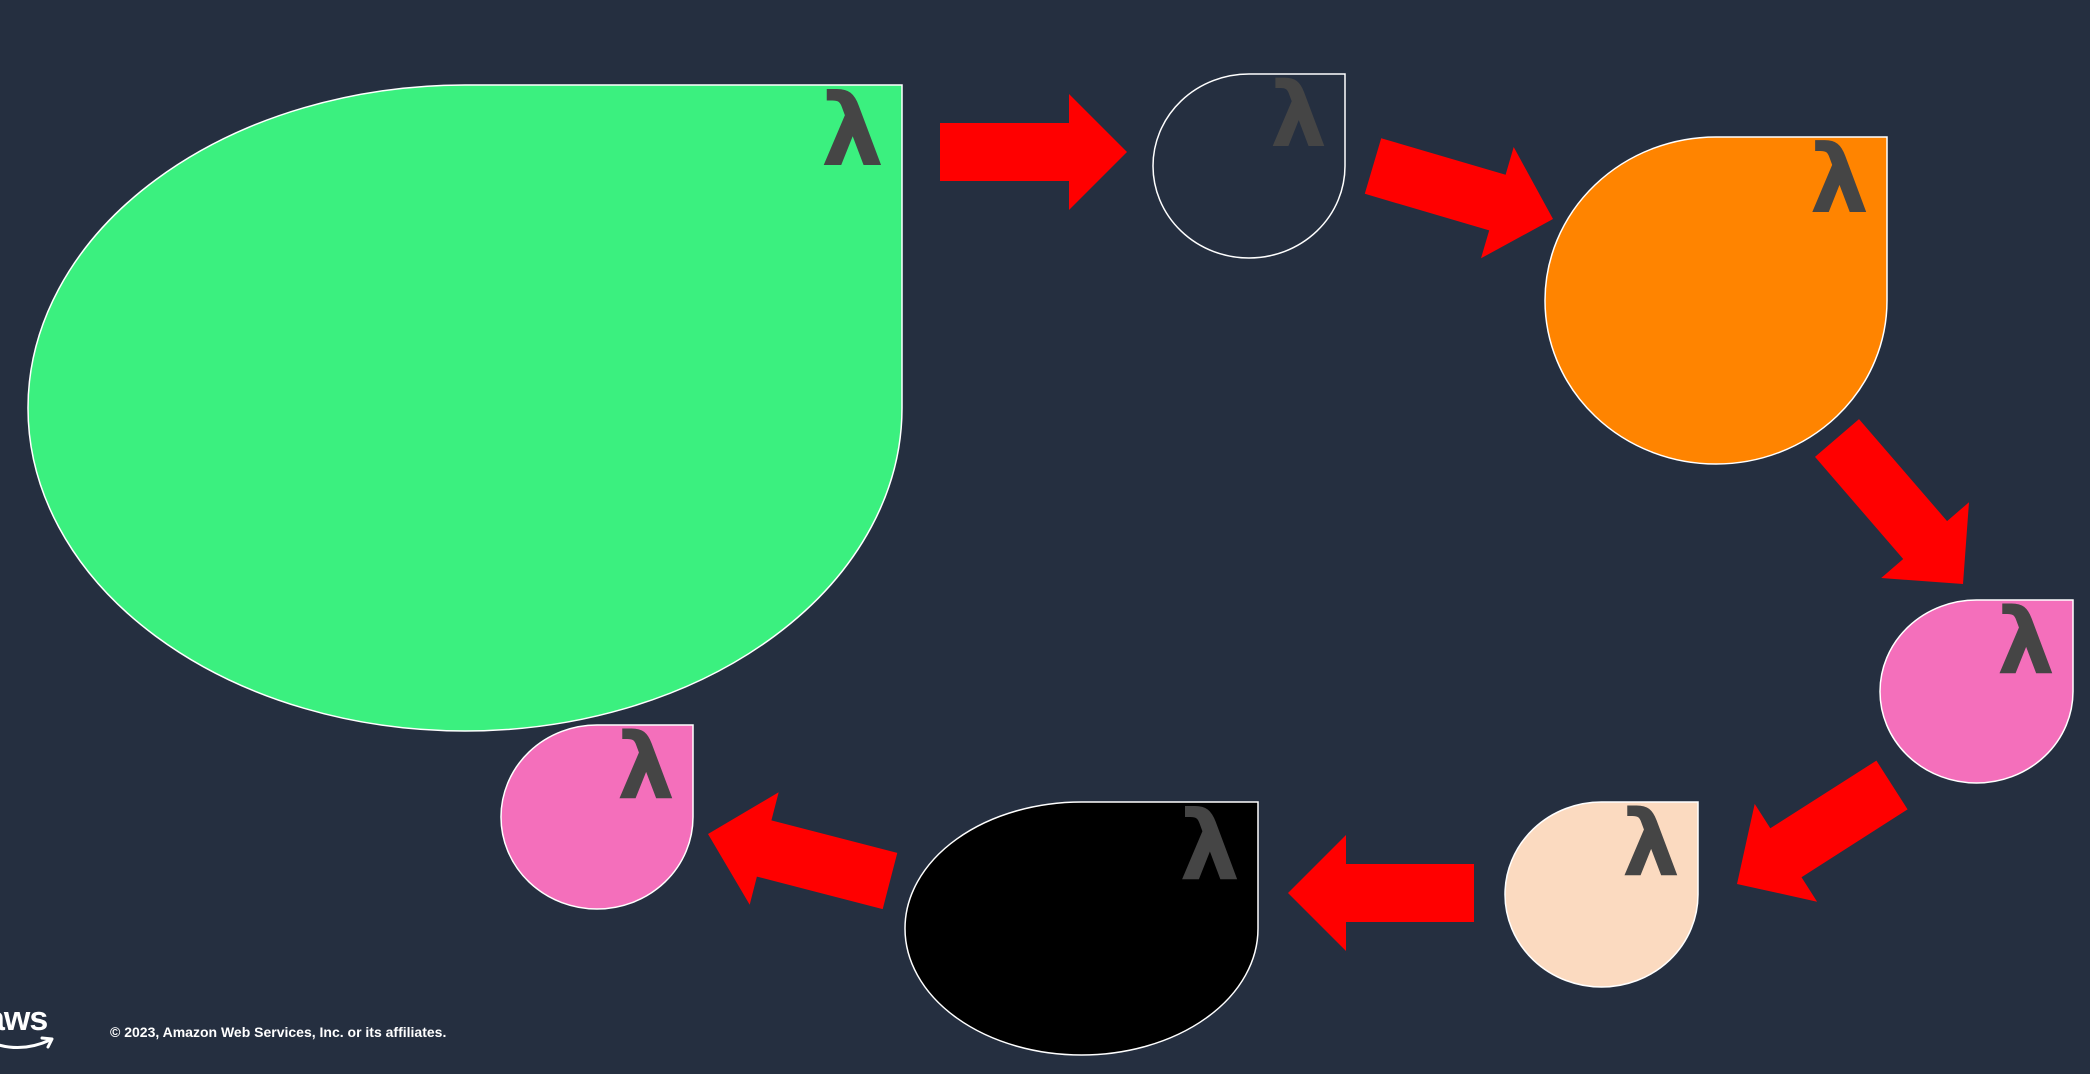 The height and width of the screenshot is (1074, 2090). I want to click on node-black: λ, so click(1081, 923).